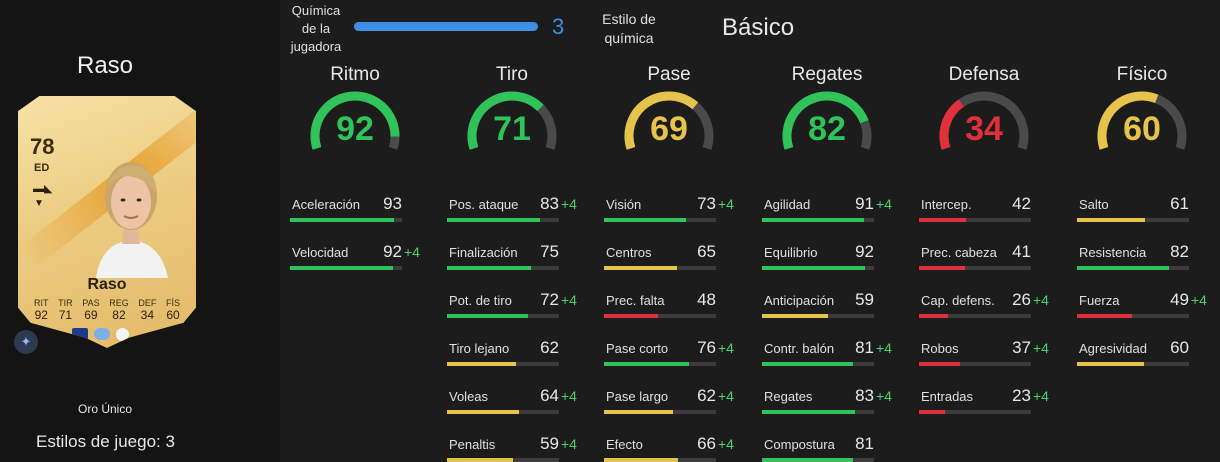 This screenshot has height=462, width=1220. I want to click on card-stat-label: PAS, so click(91, 303).